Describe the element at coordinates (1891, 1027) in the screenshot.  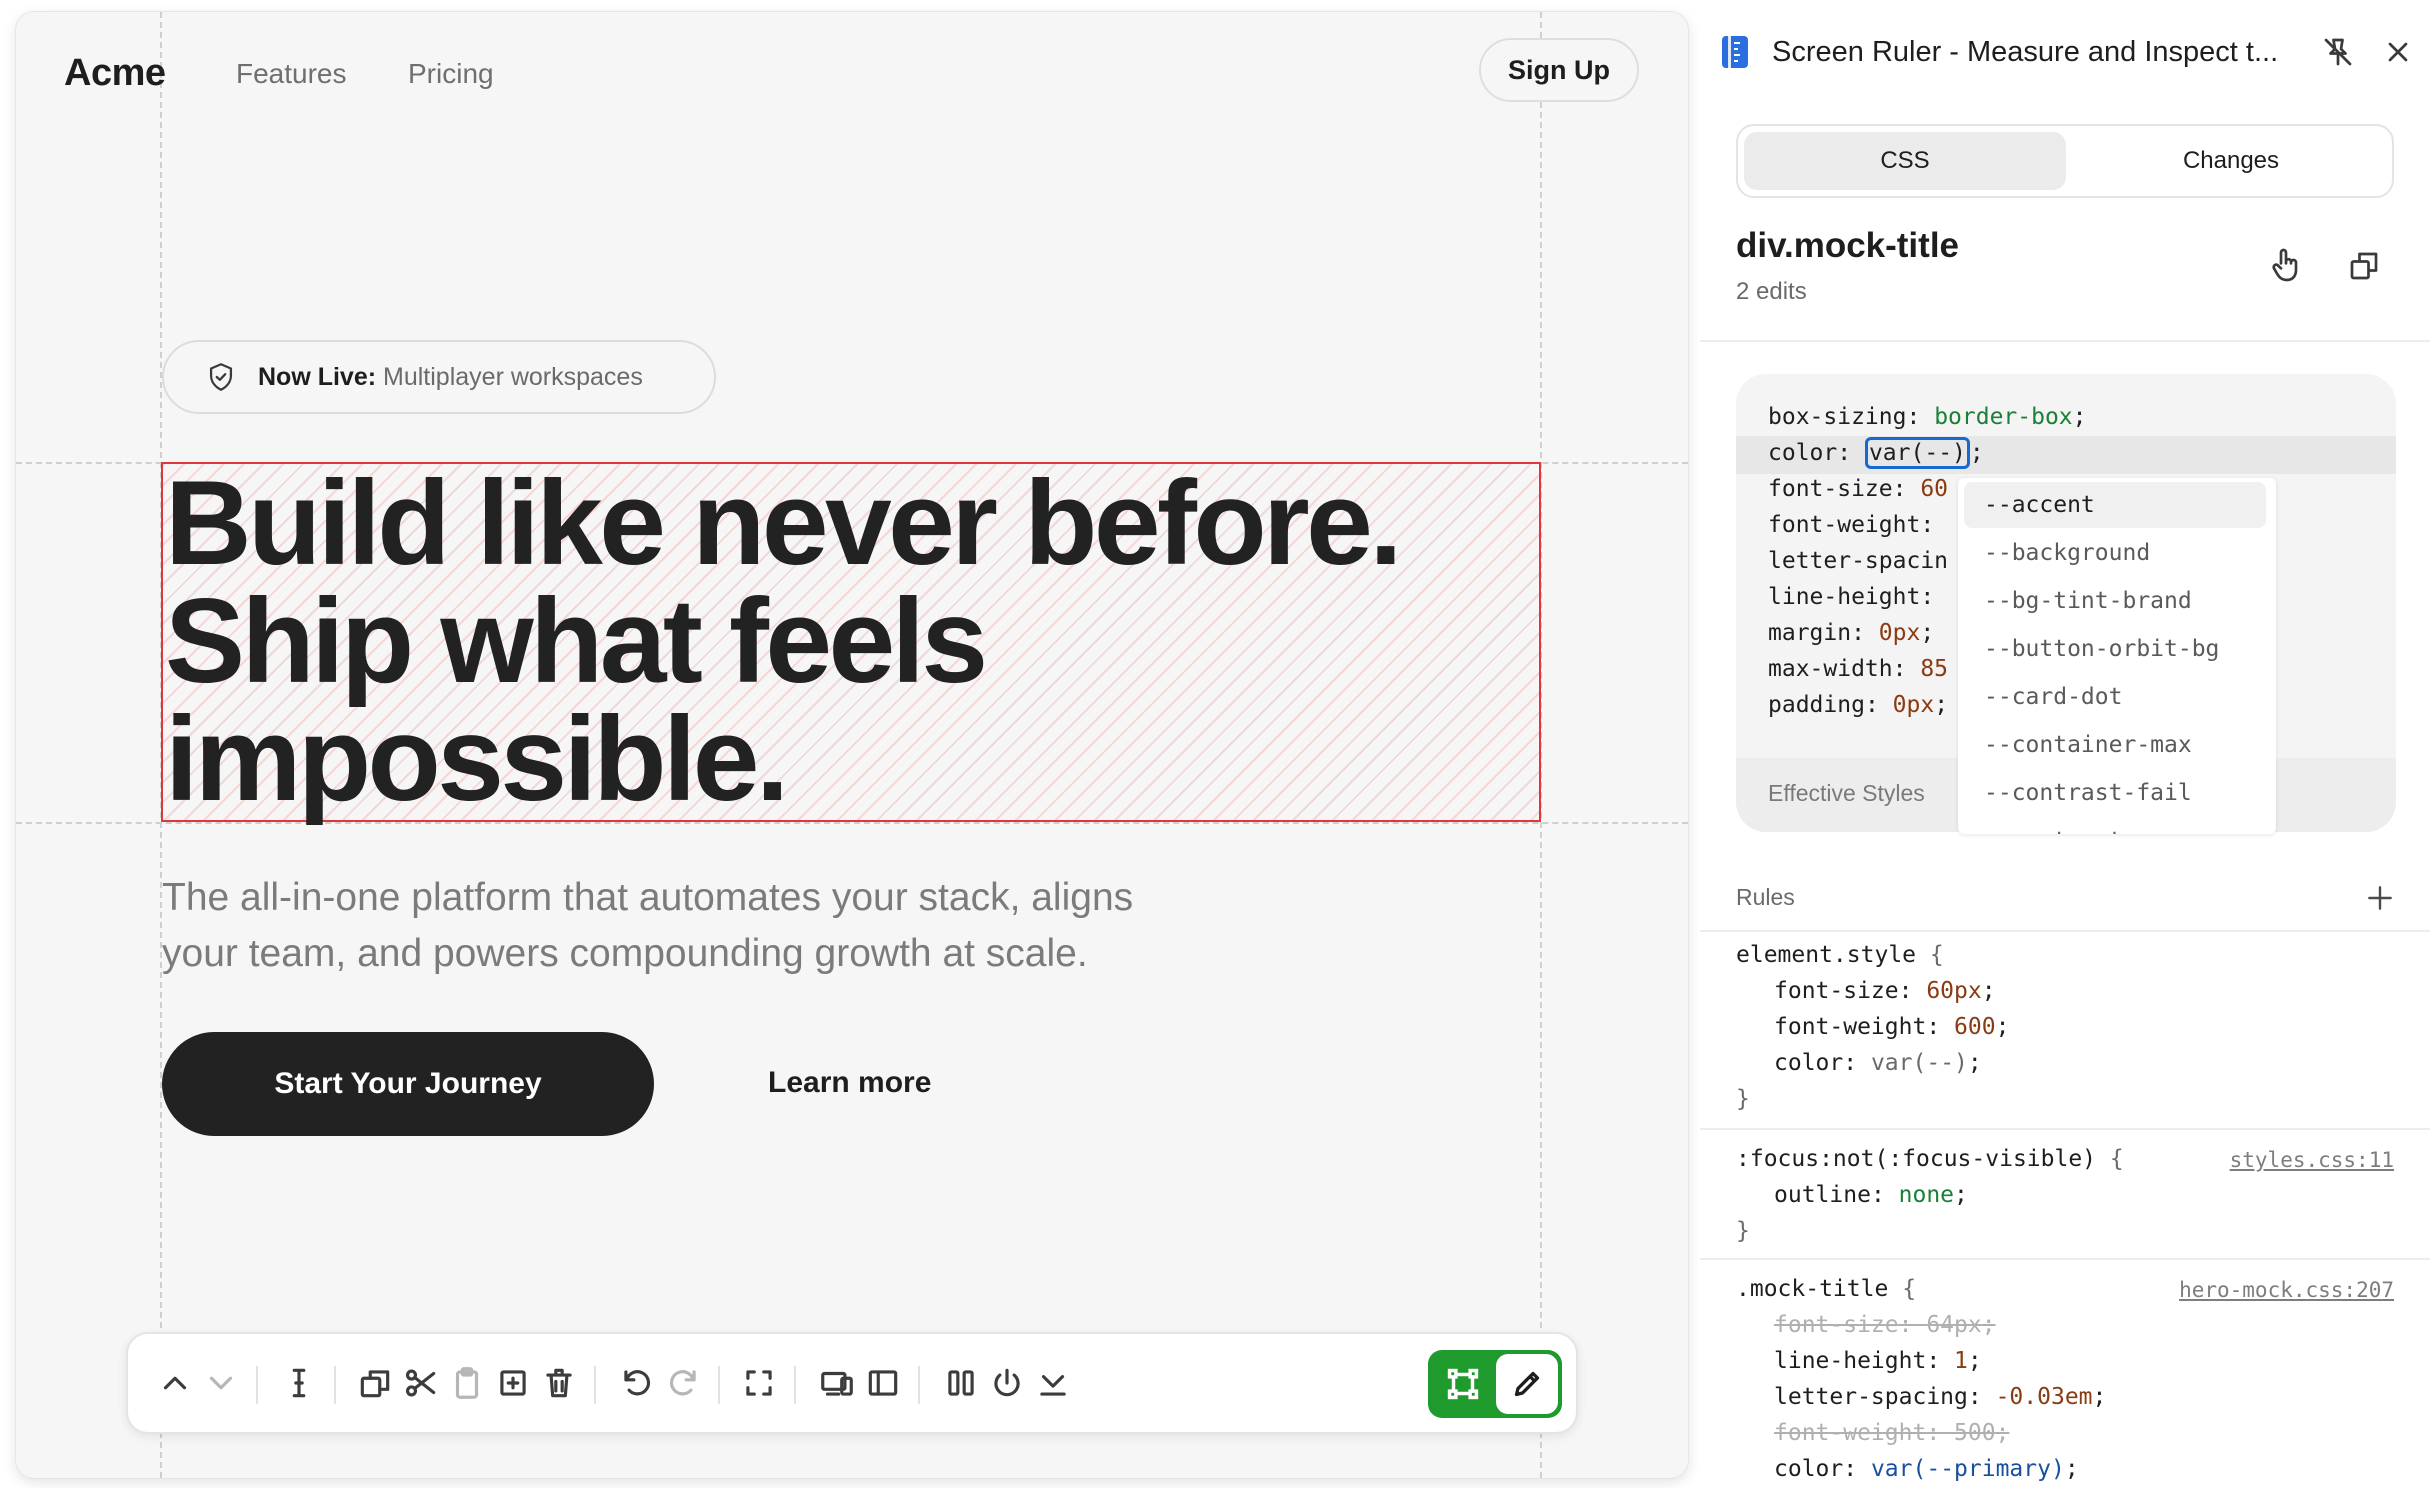
I see `rule-decl: font-weight: 600;` at that location.